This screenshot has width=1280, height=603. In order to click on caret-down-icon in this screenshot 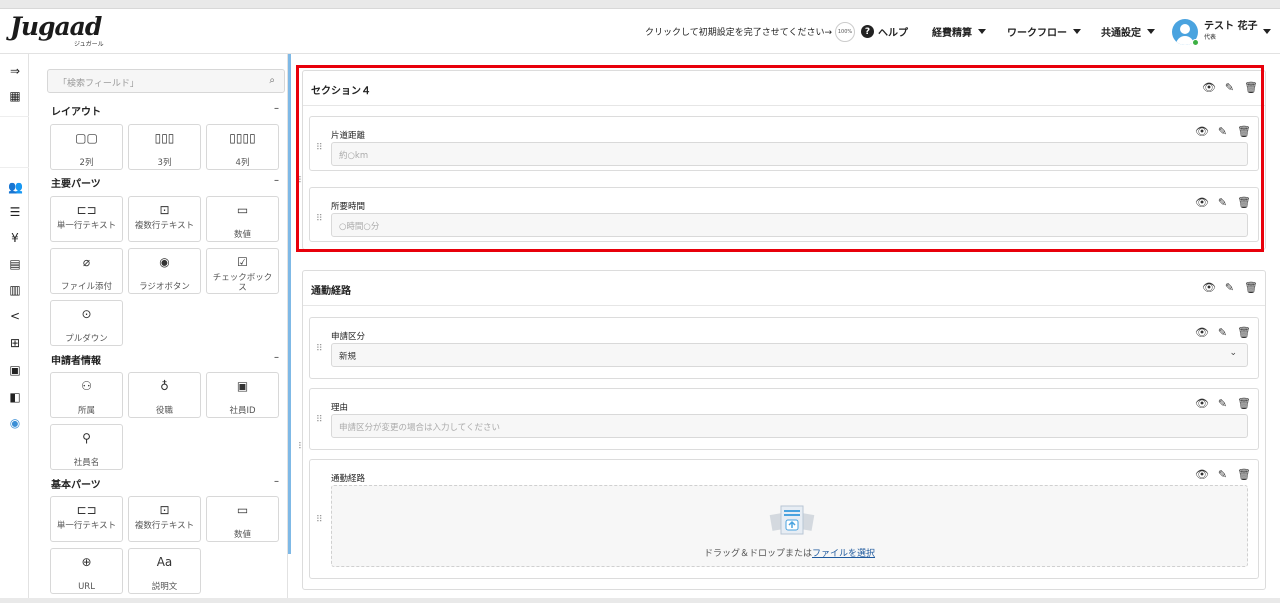, I will do `click(1151, 31)`.